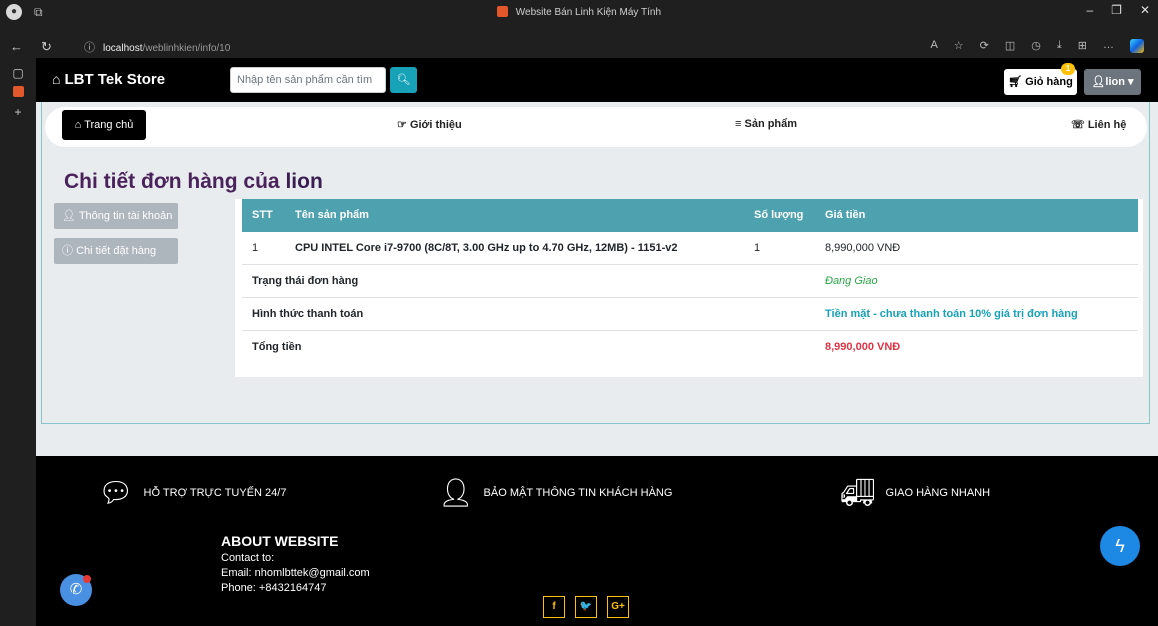 This screenshot has width=1158, height=626. What do you see at coordinates (18, 73) in the screenshot?
I see `sidebar-tabs-icon: ▢` at bounding box center [18, 73].